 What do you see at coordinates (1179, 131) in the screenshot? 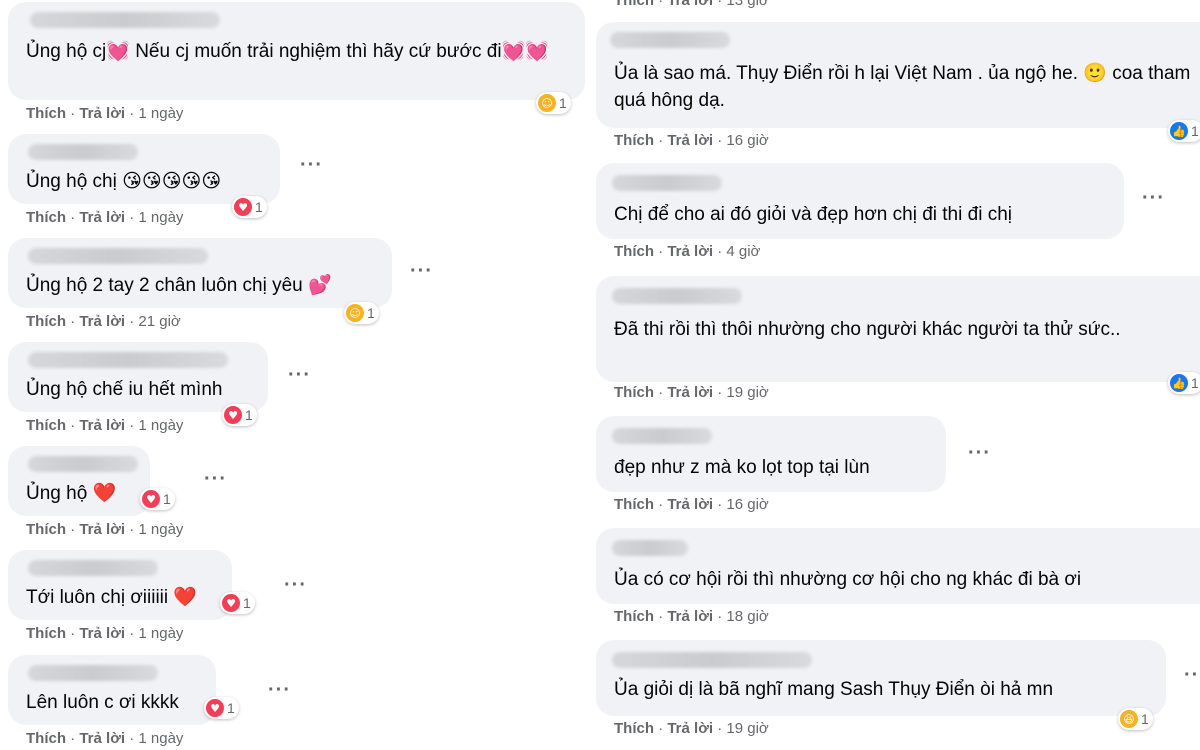
I see `like-reaction-icon: 👍` at bounding box center [1179, 131].